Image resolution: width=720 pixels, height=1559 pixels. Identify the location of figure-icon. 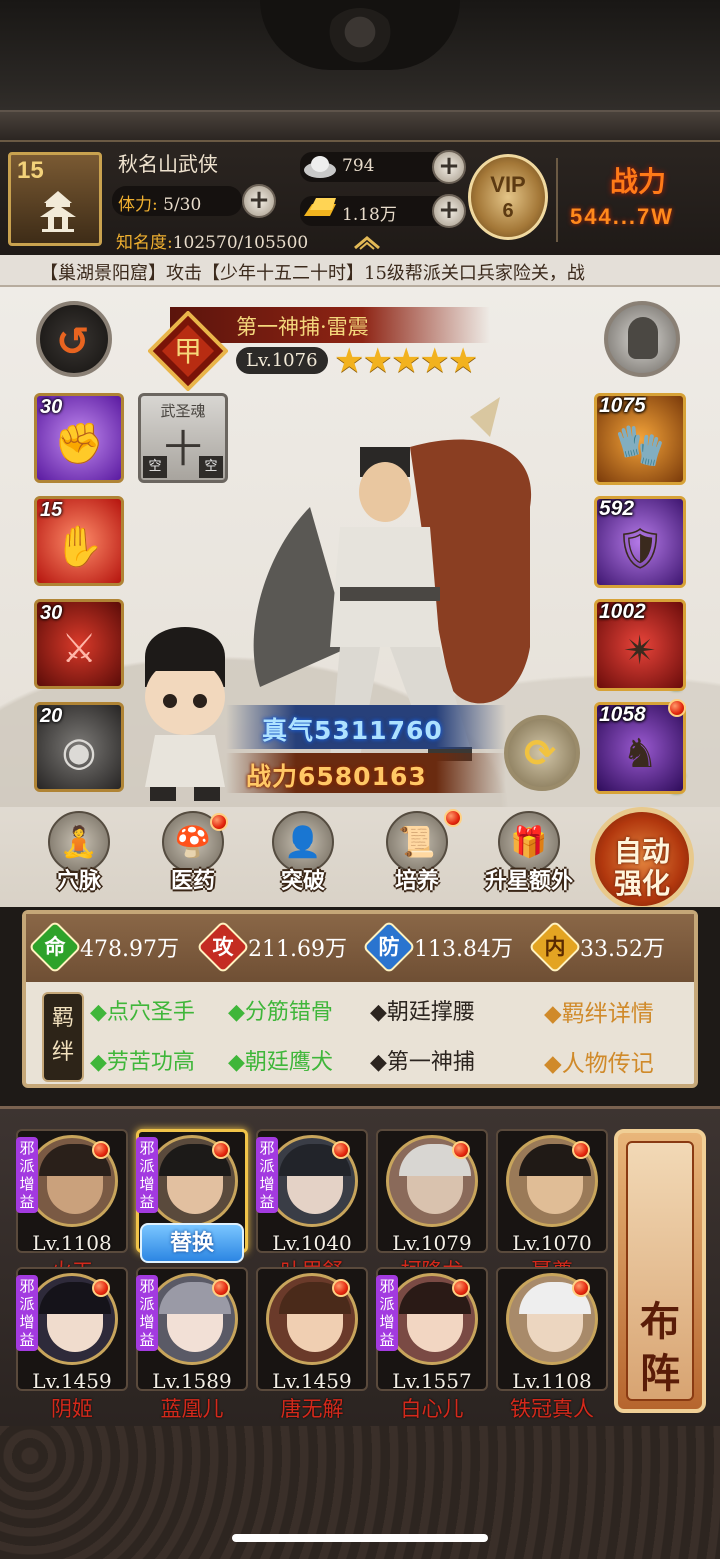
(643, 338).